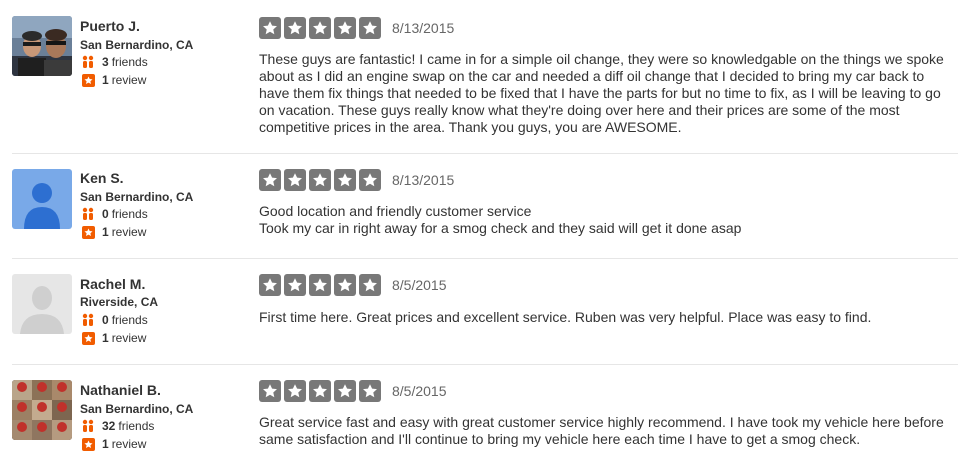 The height and width of the screenshot is (460, 958). I want to click on user-name: Ken S., so click(102, 178).